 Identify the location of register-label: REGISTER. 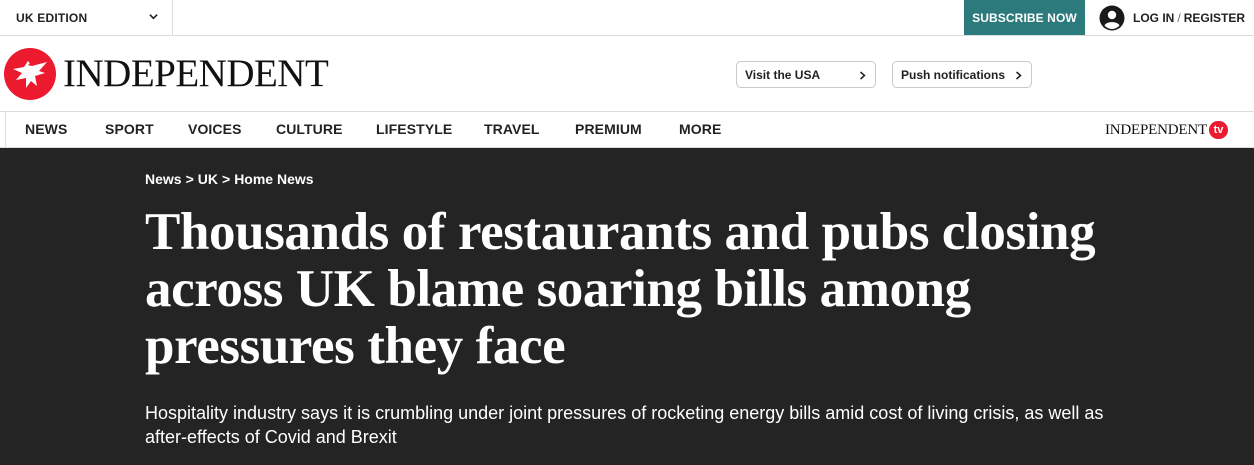
(1214, 18).